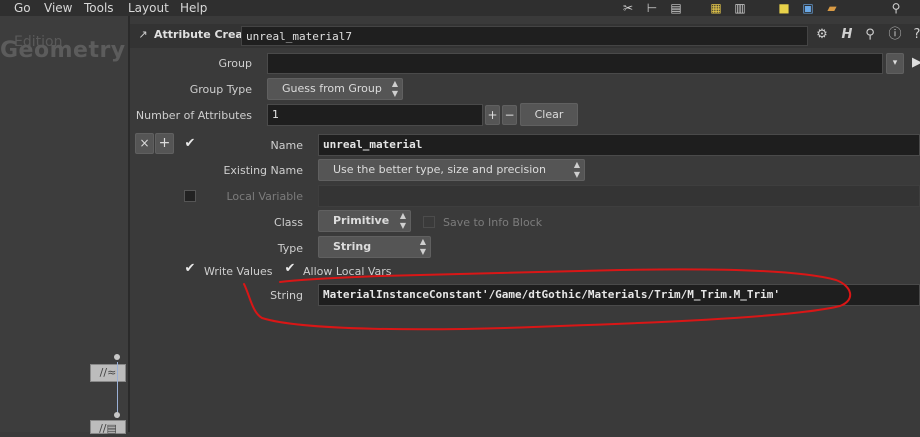 The width and height of the screenshot is (920, 437). I want to click on red-annotation-circle, so click(547, 299).